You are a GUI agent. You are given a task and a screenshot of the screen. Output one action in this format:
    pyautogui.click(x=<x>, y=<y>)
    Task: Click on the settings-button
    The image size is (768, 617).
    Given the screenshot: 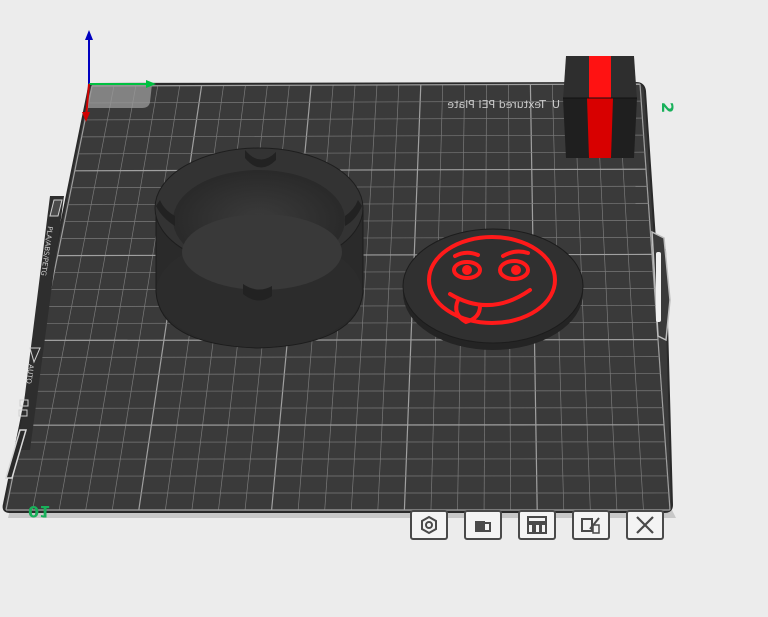 What is the action you would take?
    pyautogui.click(x=429, y=525)
    